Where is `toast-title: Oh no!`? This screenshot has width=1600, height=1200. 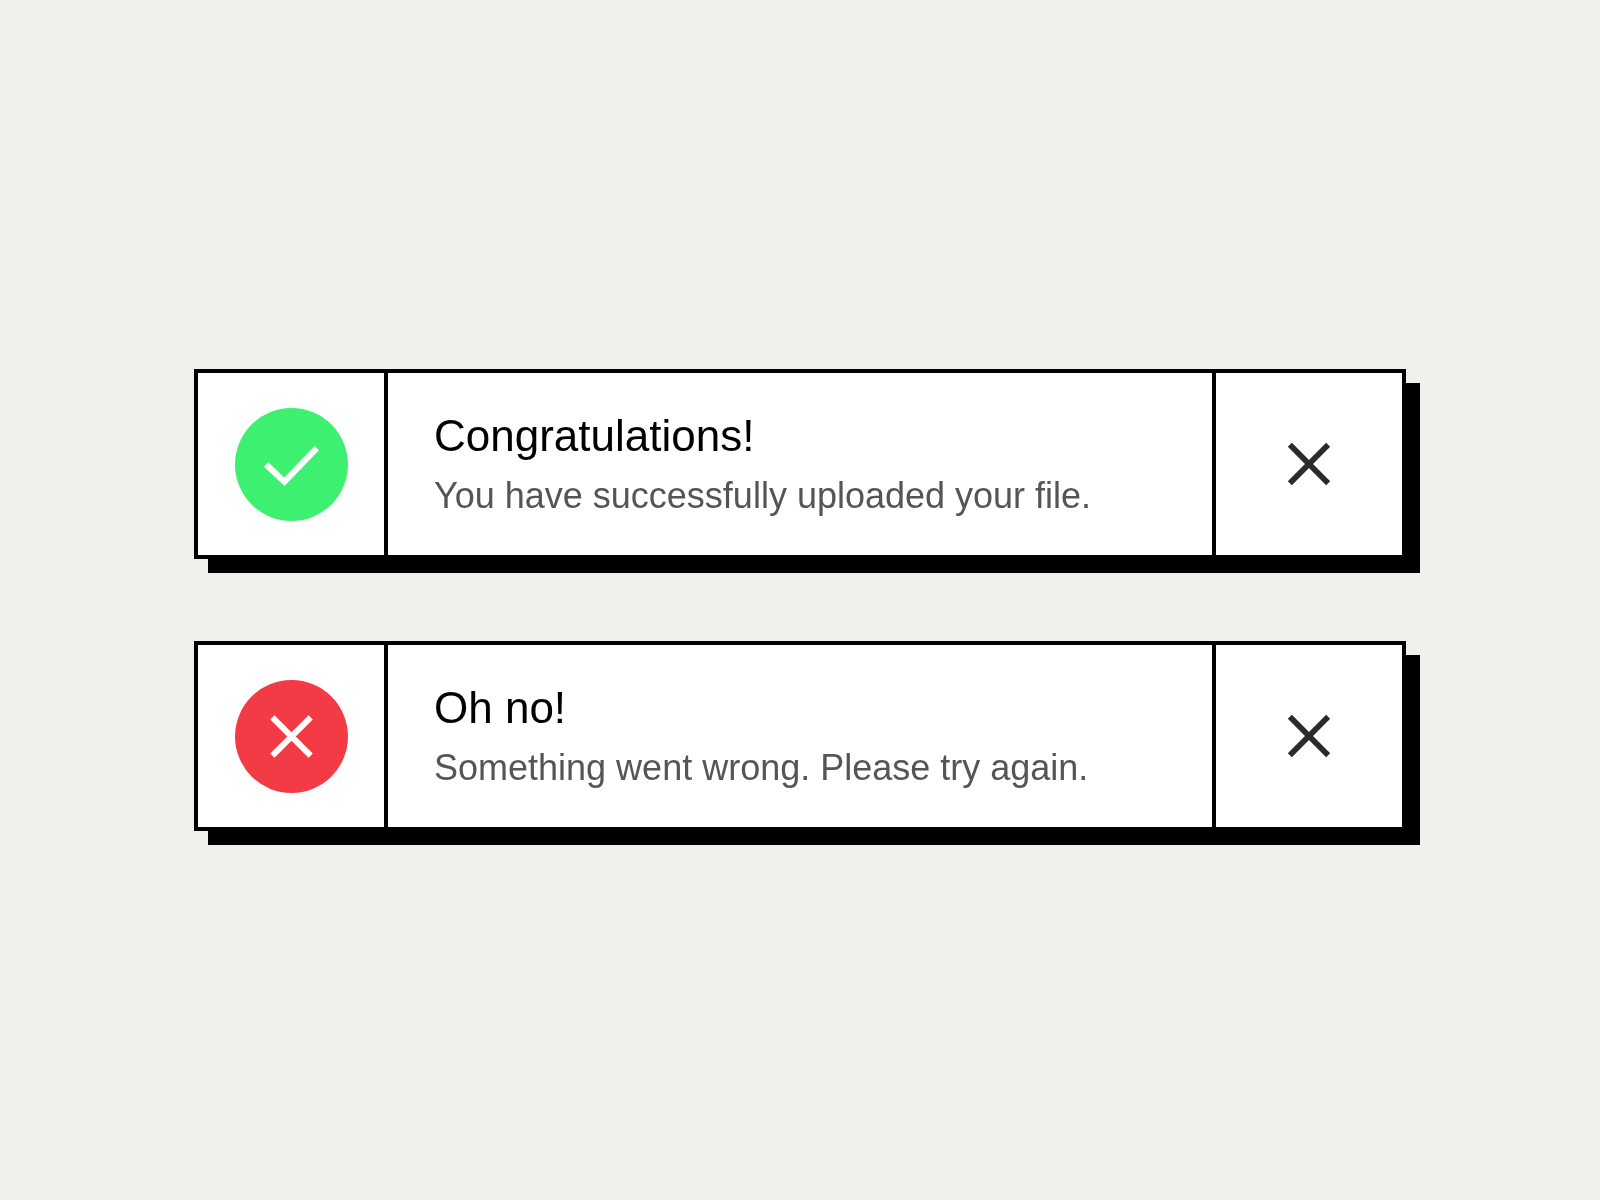 toast-title: Oh no! is located at coordinates (501, 708).